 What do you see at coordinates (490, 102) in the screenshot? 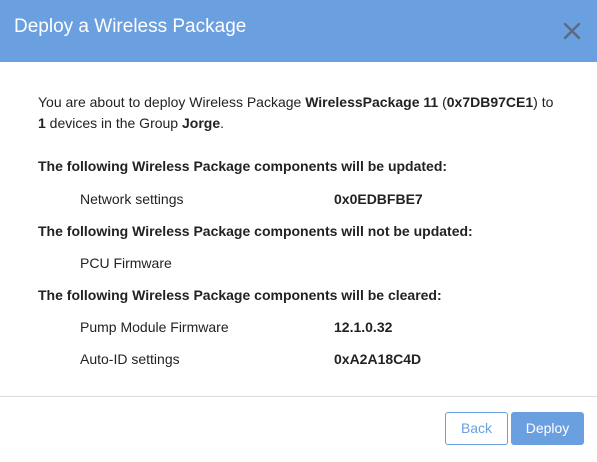
I see `package-id: 0x7DB97CE1` at bounding box center [490, 102].